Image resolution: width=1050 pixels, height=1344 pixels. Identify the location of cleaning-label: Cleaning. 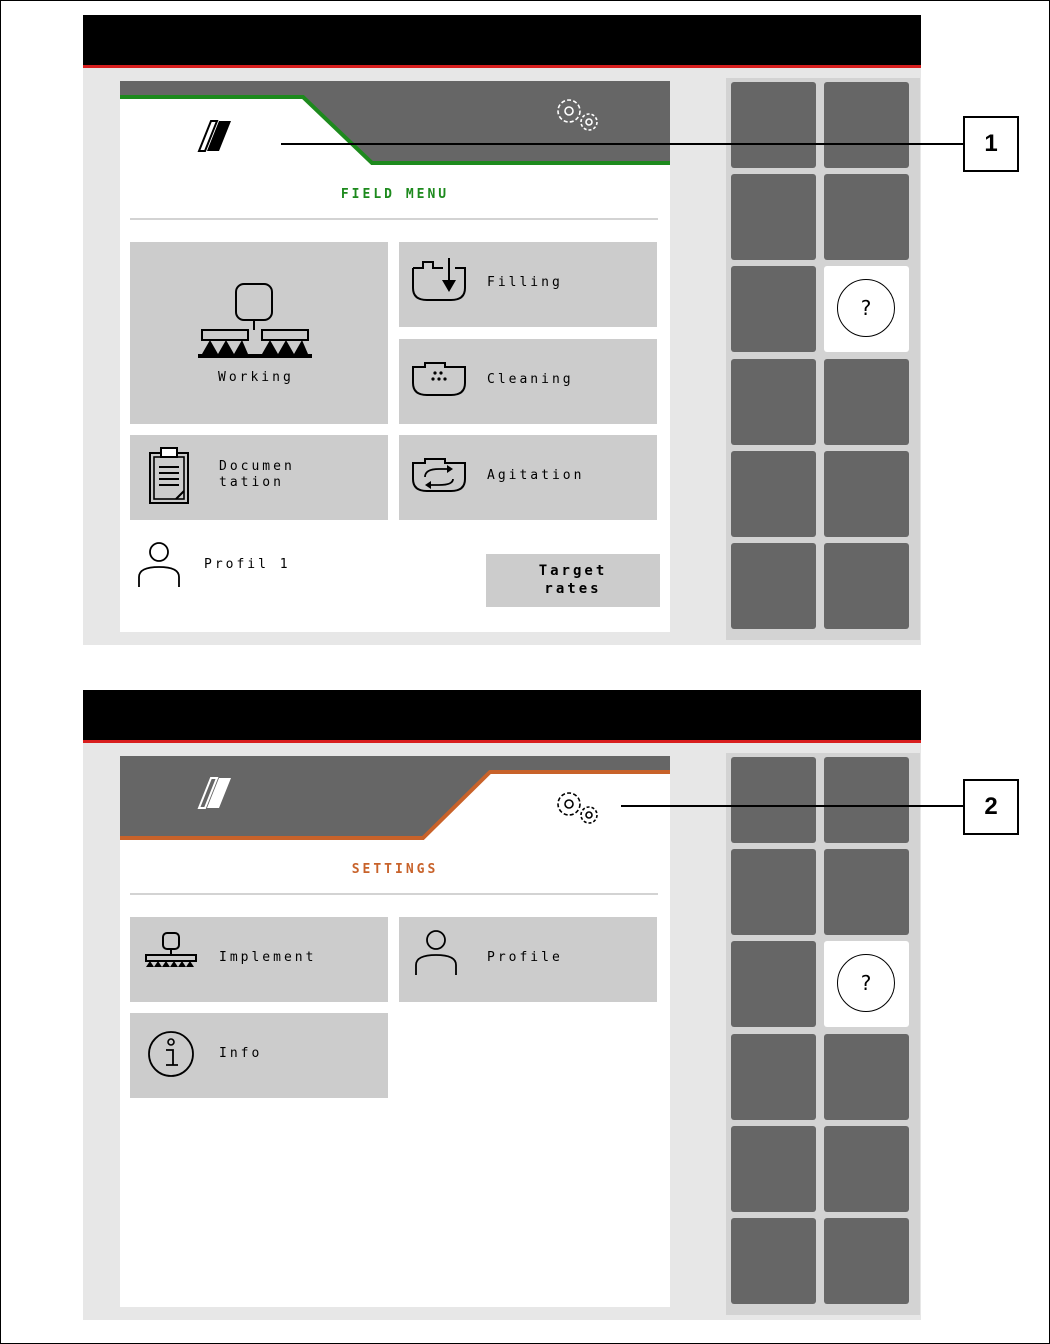
(530, 379).